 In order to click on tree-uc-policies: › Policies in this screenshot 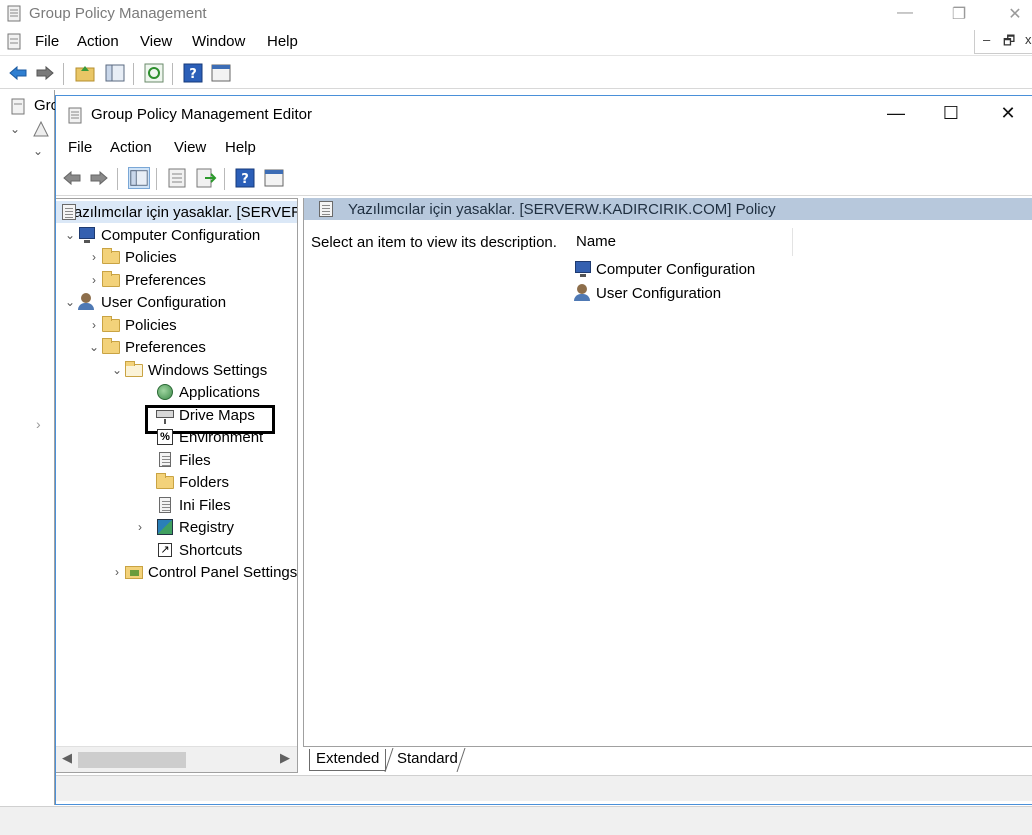, I will do `click(131, 325)`.